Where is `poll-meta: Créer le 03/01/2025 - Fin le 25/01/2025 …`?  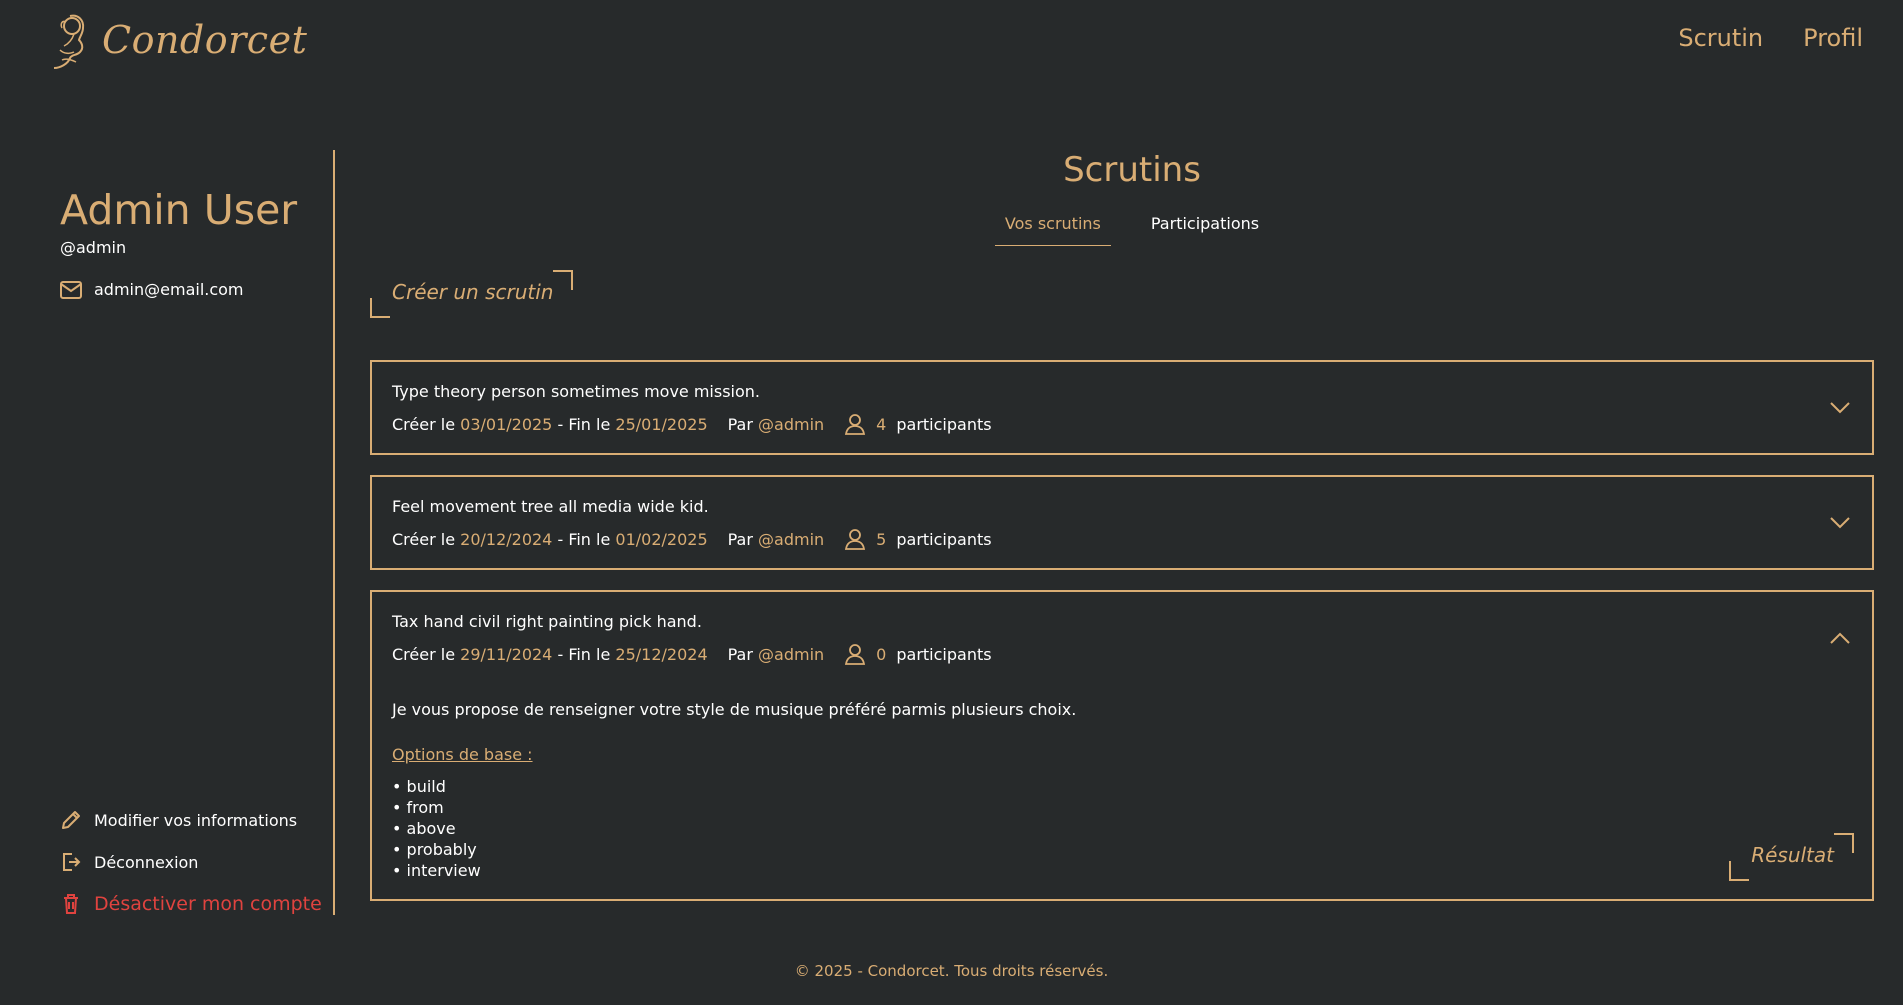
poll-meta: Créer le 03/01/2025 - Fin le 25/01/2025 … is located at coordinates (1122, 424).